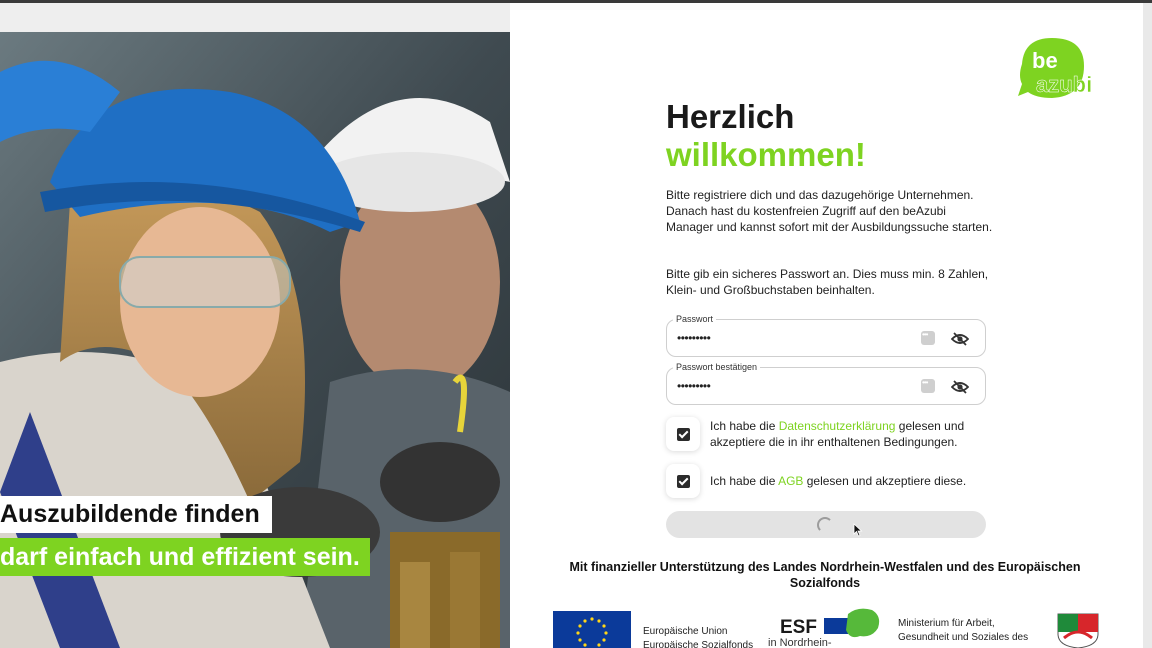  I want to click on password-label: Passwort, so click(695, 319).